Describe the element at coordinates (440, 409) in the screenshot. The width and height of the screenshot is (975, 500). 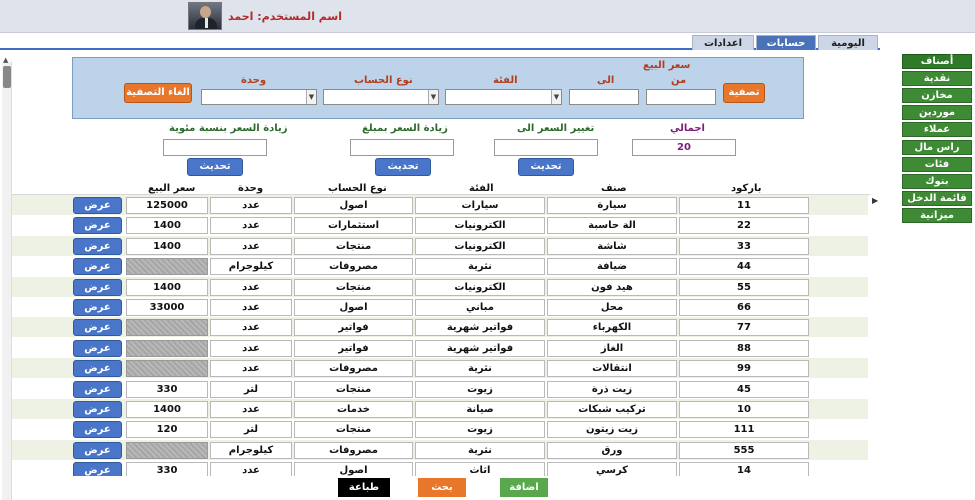
I see `table-row: 10 تركيب شبكات صيانة خدمات عدد 1400 عرض` at that location.